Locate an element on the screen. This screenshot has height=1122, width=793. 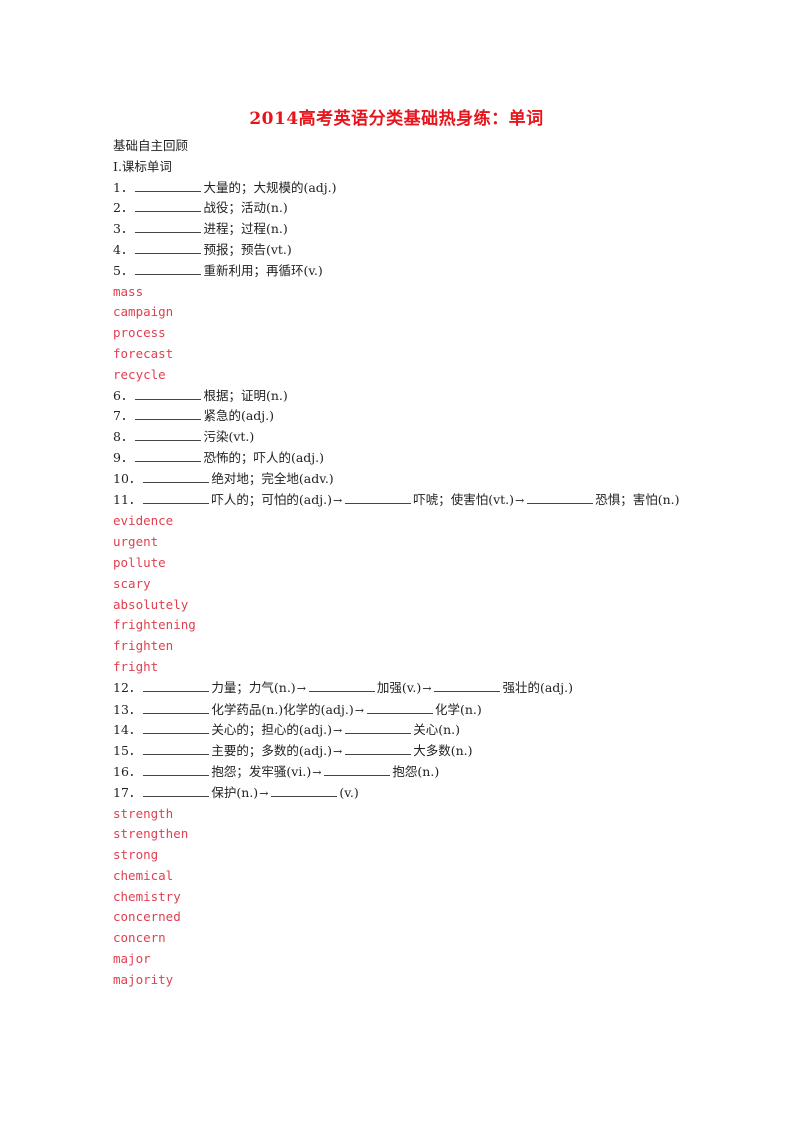
question-text: 恐怖的；吓人的(adj.) is located at coordinates (264, 457).